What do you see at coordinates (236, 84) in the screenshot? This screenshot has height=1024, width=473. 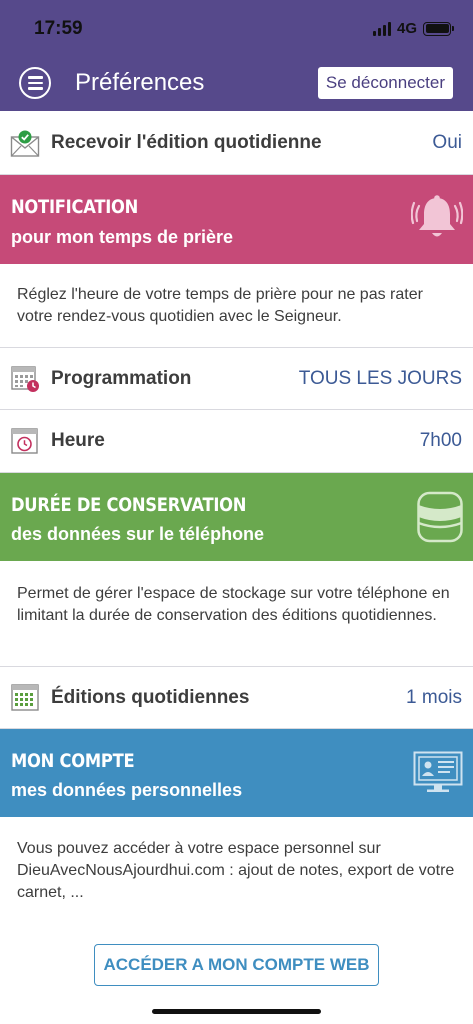 I see `nav-bar: Préférences Se déconnecter` at bounding box center [236, 84].